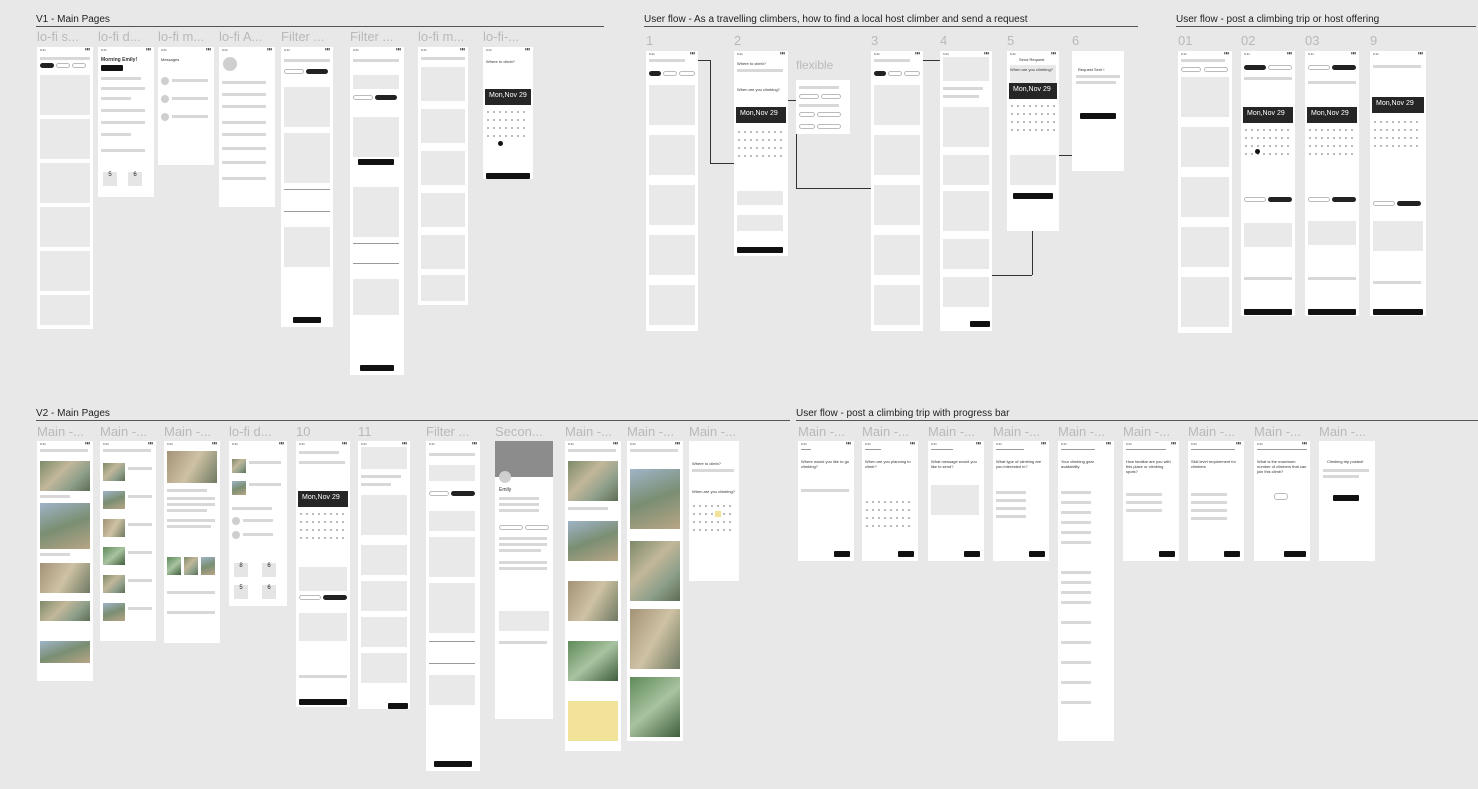 Image resolution: width=1478 pixels, height=789 pixels. Describe the element at coordinates (186, 106) in the screenshot. I see `screen-v1-messages: Messages` at that location.